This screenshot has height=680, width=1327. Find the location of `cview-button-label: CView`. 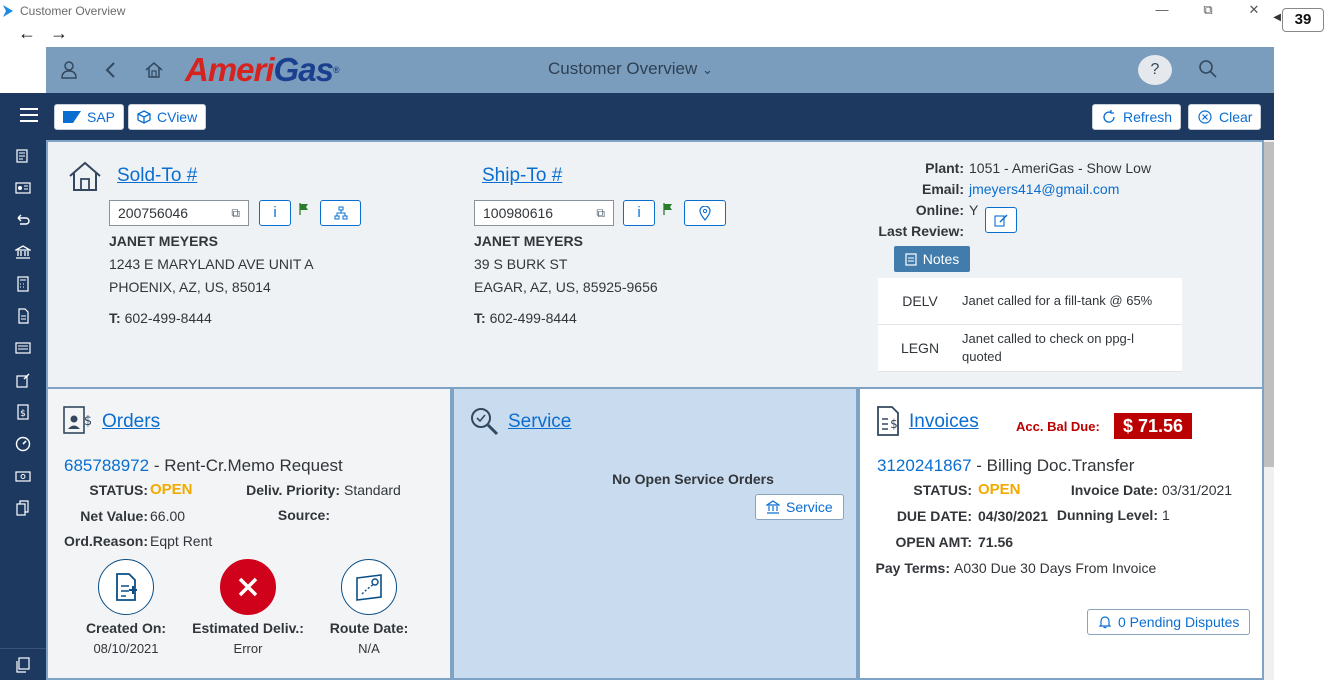

cview-button-label: CView is located at coordinates (177, 117).